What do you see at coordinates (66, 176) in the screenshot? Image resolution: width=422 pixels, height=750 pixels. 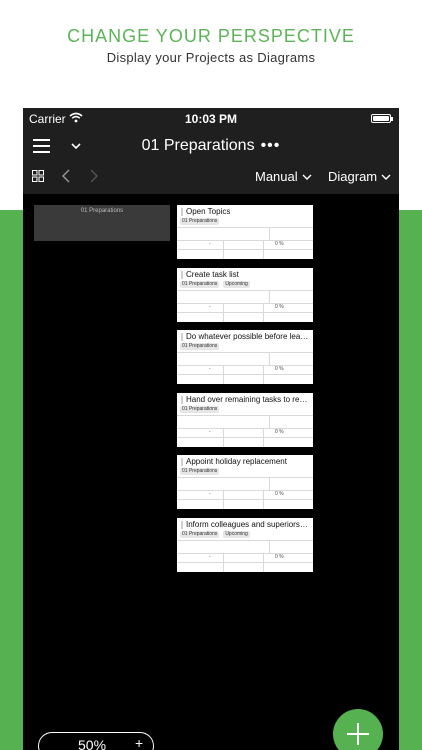 I see `back-arrow-icon` at bounding box center [66, 176].